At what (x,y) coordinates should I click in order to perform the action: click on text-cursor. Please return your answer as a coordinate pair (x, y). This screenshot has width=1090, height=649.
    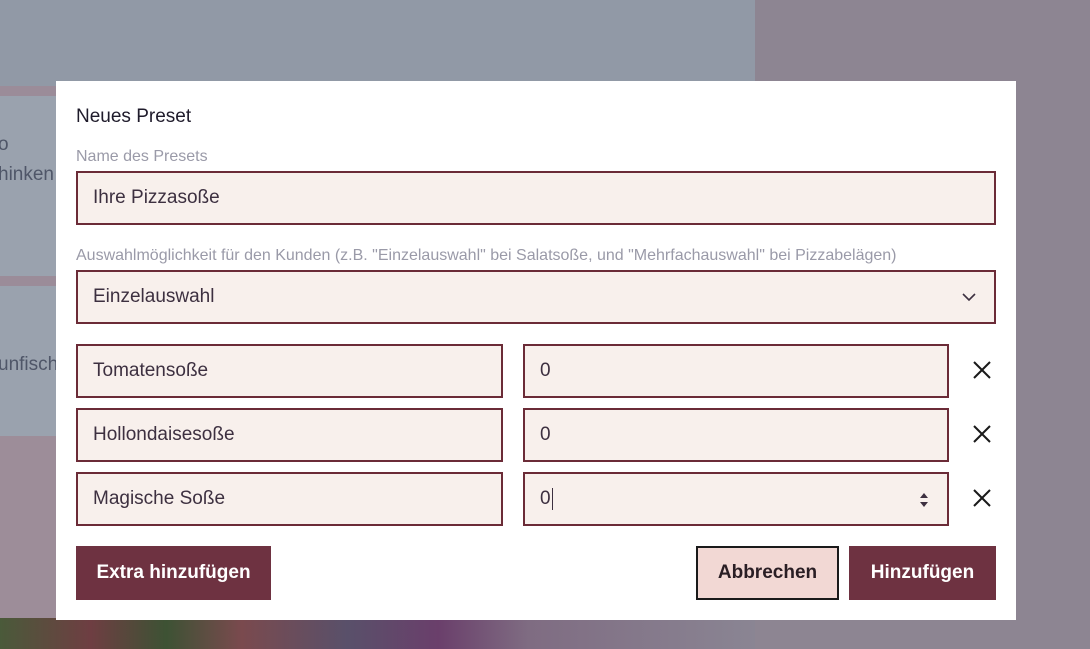
    Looking at the image, I should click on (552, 499).